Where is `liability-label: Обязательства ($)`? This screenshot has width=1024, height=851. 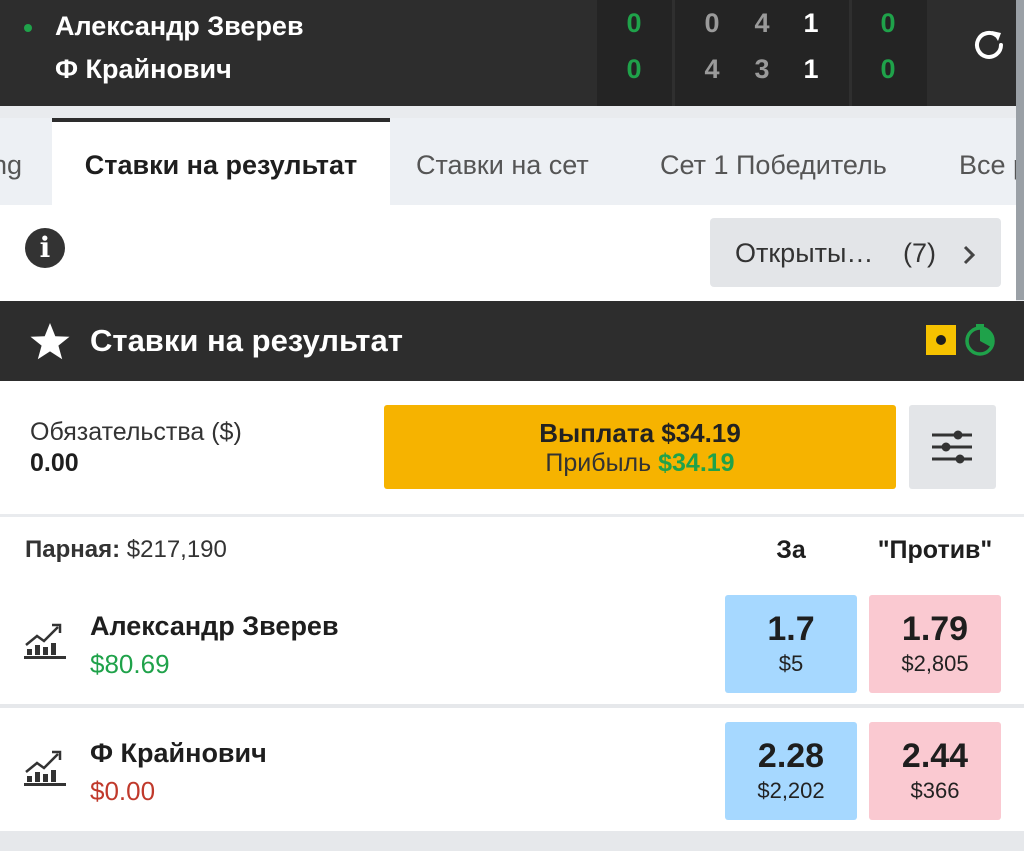
liability-label: Обязательства ($) is located at coordinates (136, 432).